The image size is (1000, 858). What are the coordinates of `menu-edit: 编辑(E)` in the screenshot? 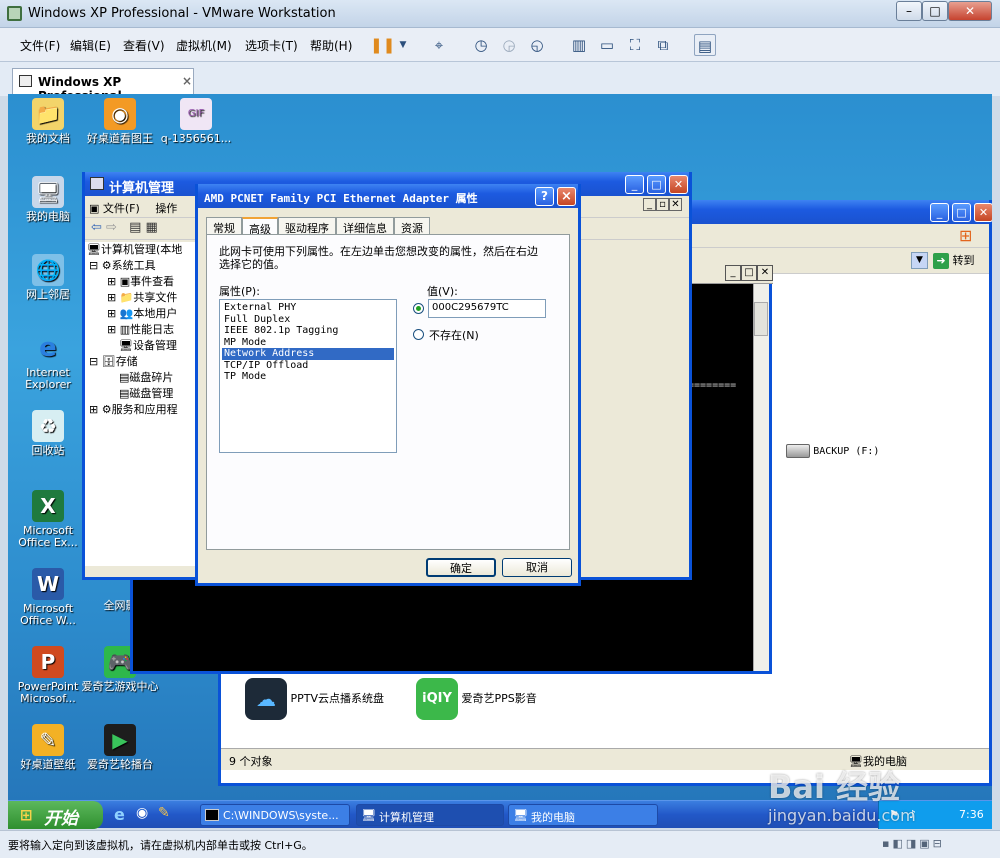 It's located at (90, 45).